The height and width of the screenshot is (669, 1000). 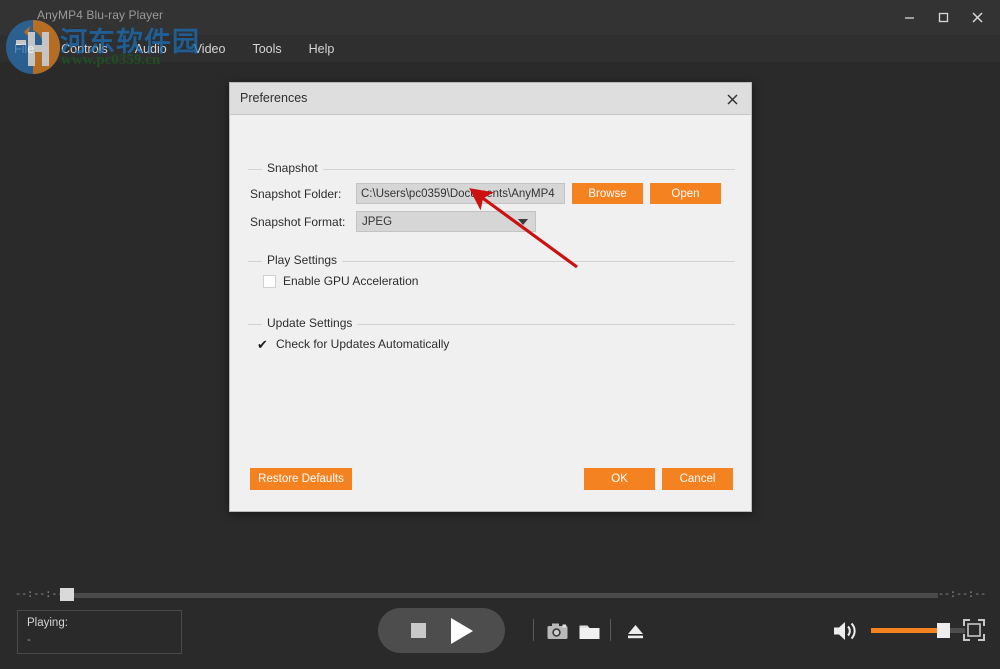 I want to click on now-playing-value: -, so click(x=29, y=640).